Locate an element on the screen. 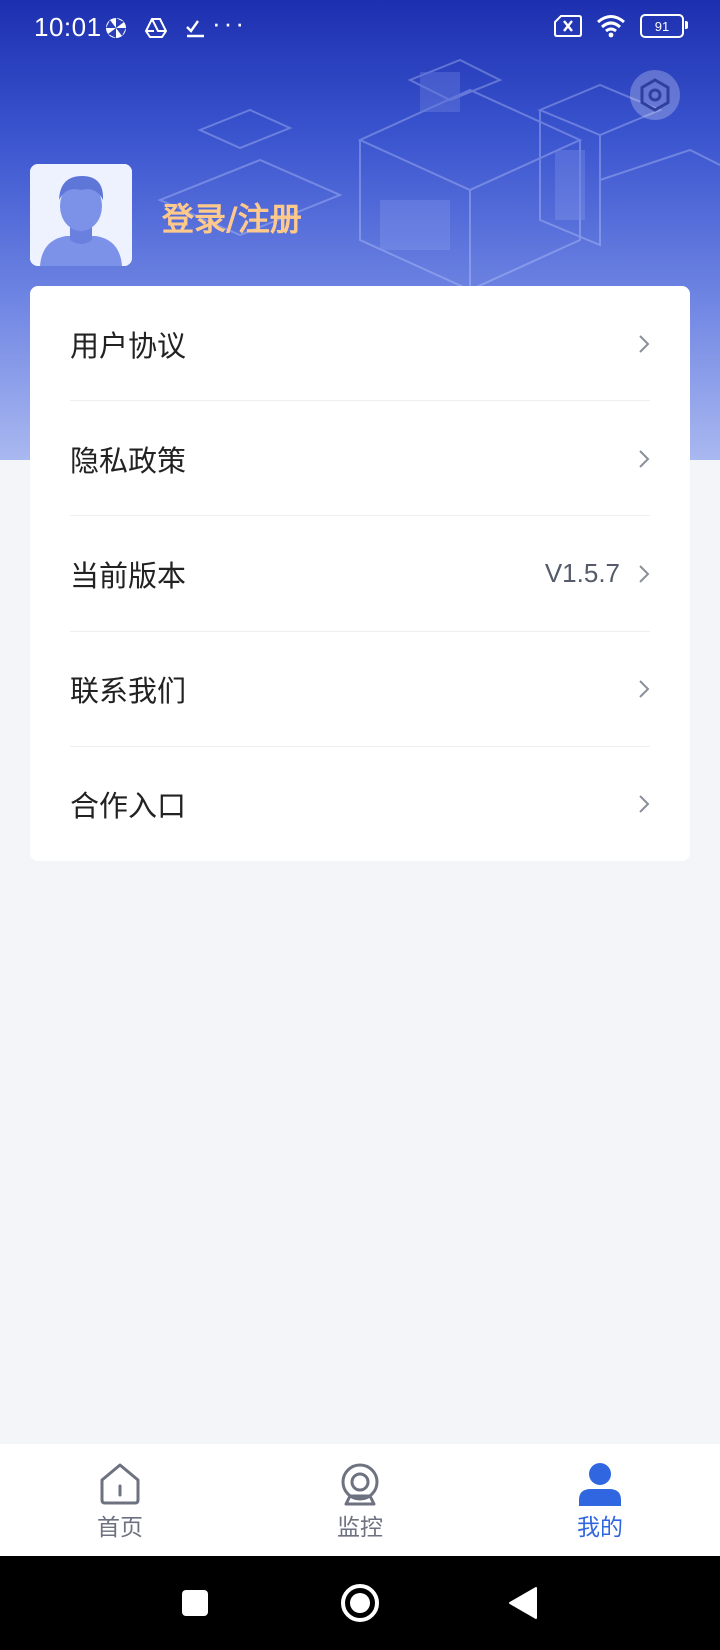  menu-item-current-version: 当前版本 V1.5.7 is located at coordinates (360, 573).